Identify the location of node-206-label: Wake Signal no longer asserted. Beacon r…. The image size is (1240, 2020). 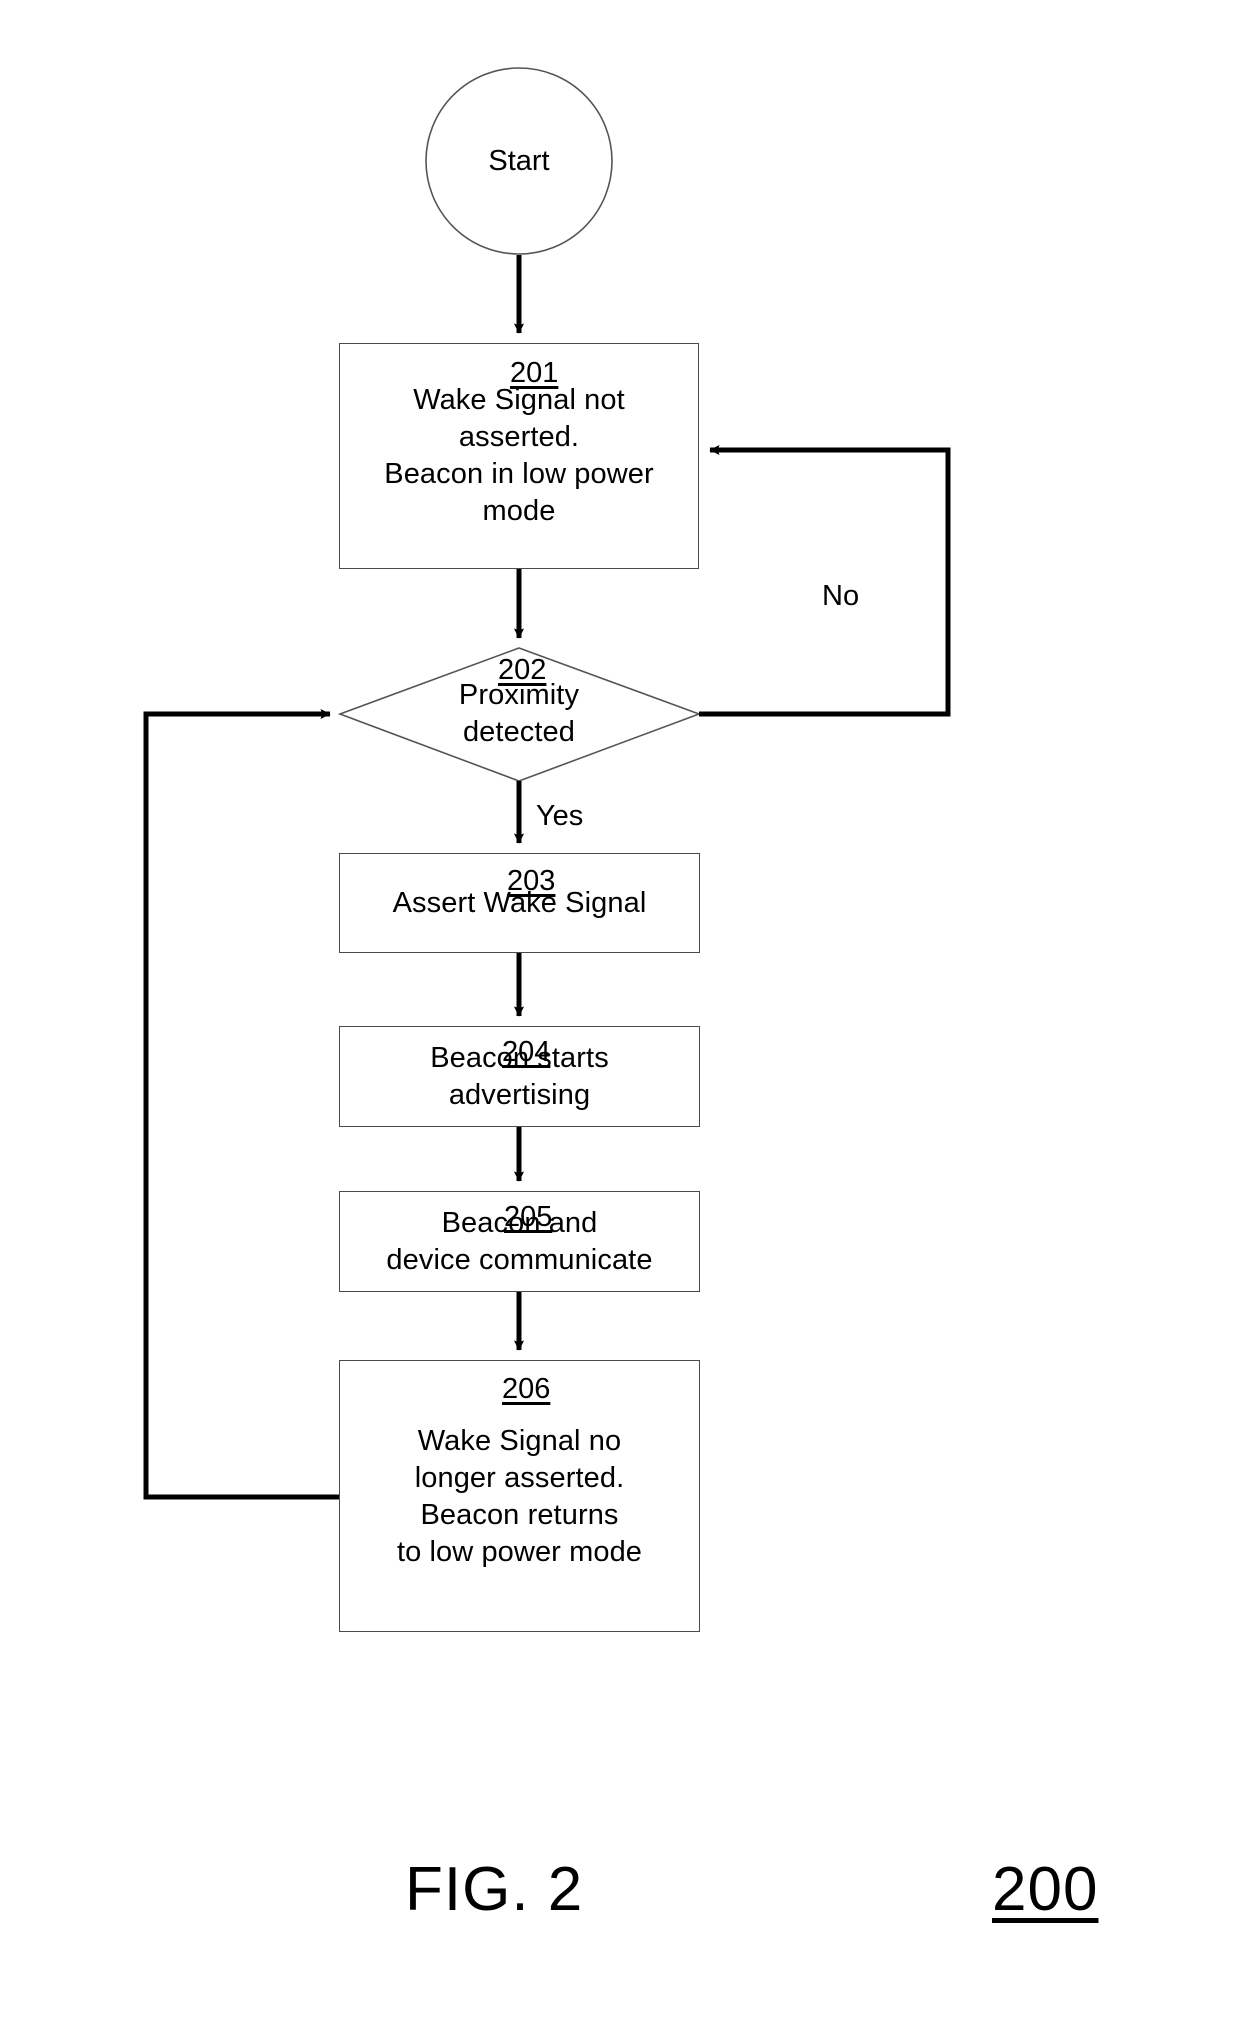
(519, 1496).